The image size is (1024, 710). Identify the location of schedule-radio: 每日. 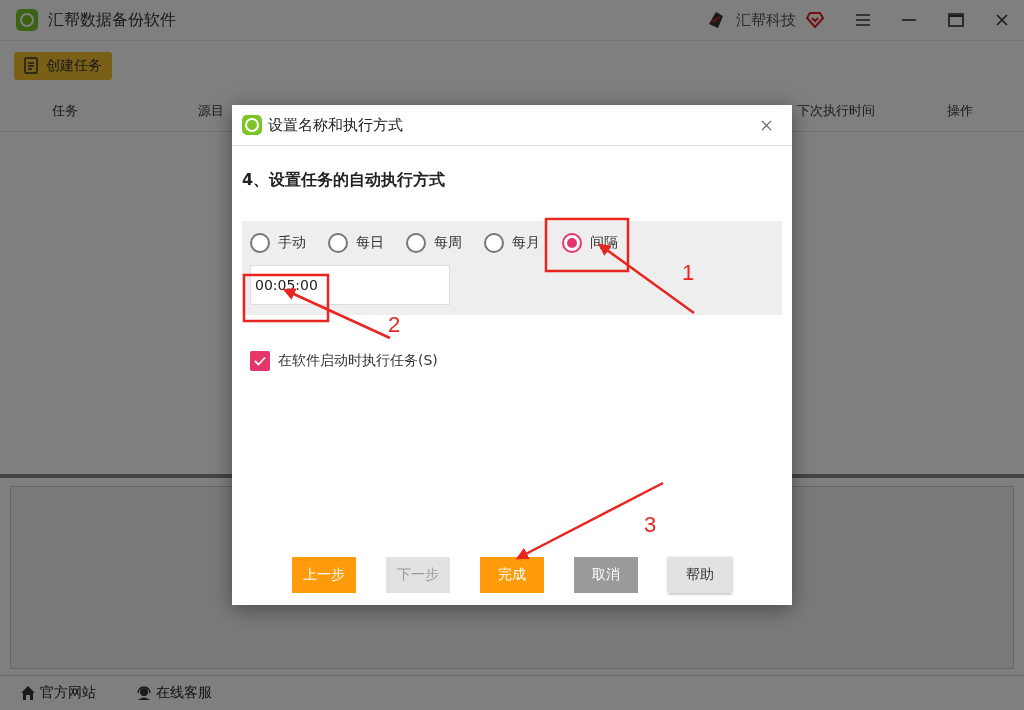
(356, 243).